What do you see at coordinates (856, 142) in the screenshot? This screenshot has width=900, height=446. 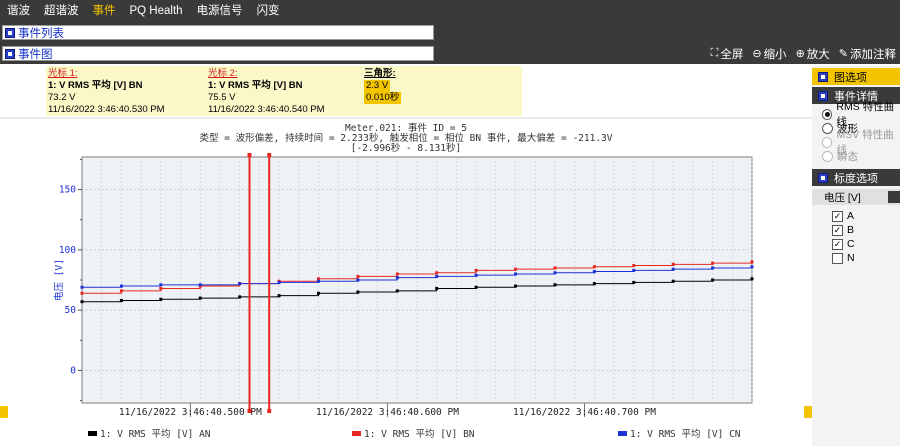 I see `chart-mode-option-2: MSV 特性曲线` at bounding box center [856, 142].